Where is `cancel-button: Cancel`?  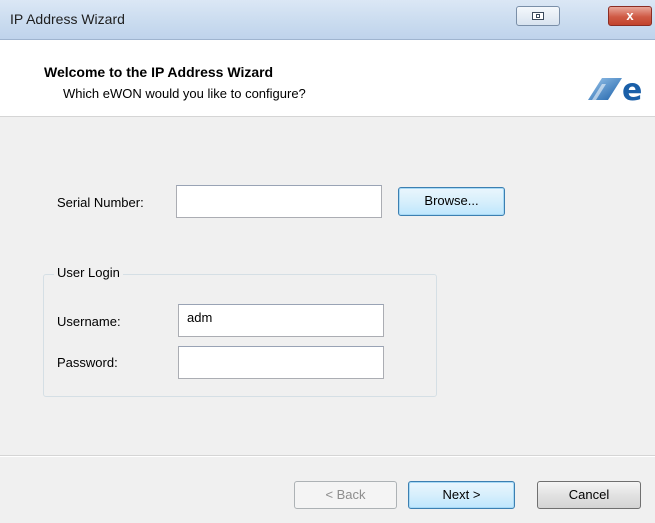 cancel-button: Cancel is located at coordinates (589, 495).